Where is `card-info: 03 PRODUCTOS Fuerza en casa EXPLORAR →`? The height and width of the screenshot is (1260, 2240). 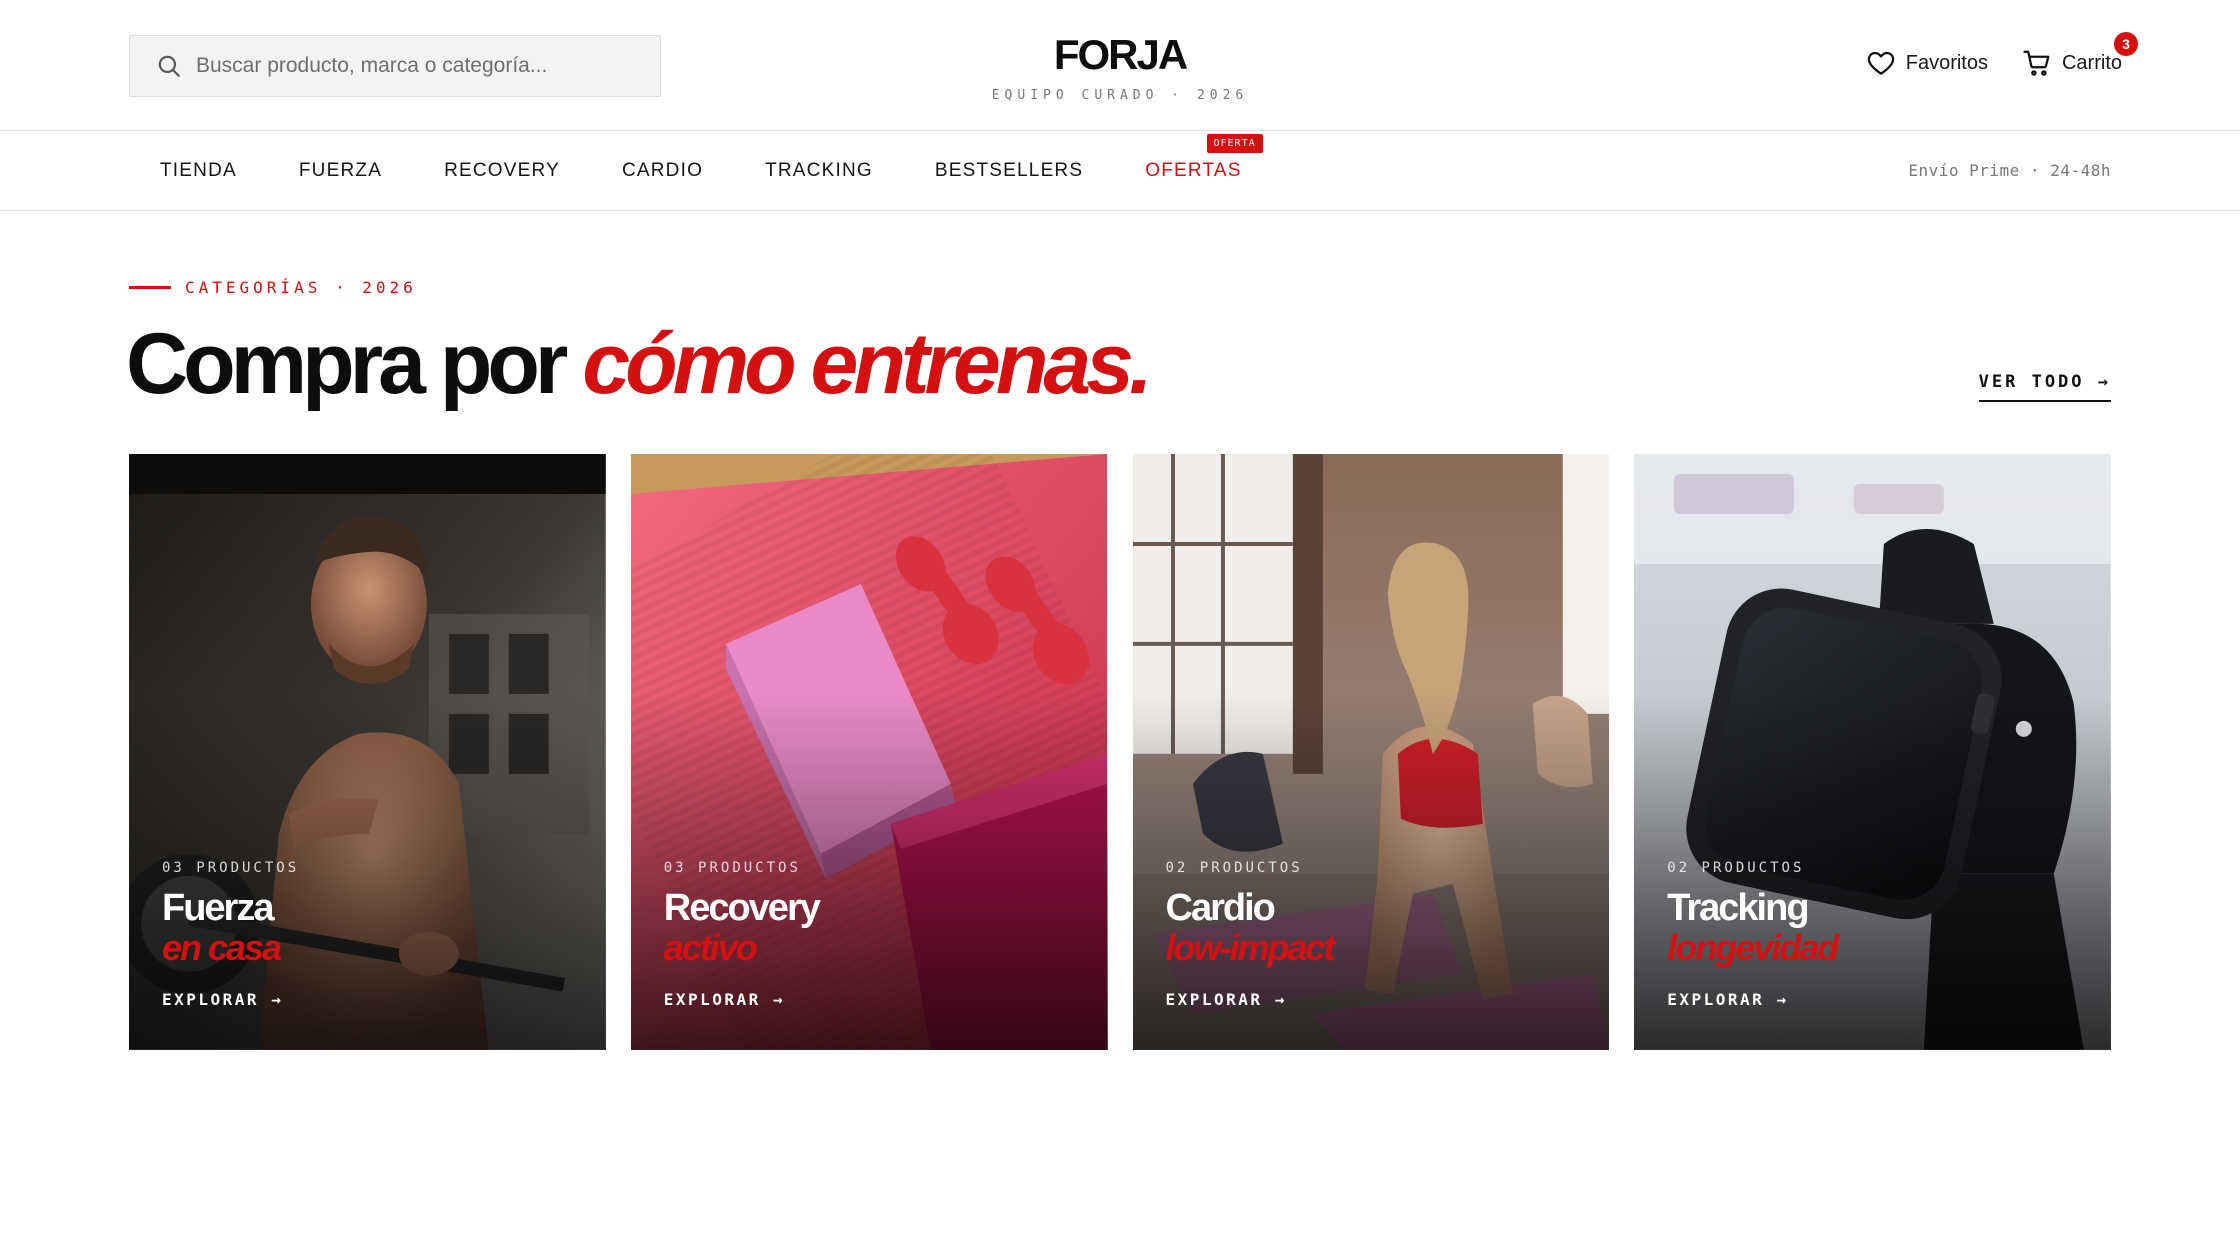
card-info: 03 PRODUCTOS Fuerza en casa EXPLORAR → is located at coordinates (230, 934).